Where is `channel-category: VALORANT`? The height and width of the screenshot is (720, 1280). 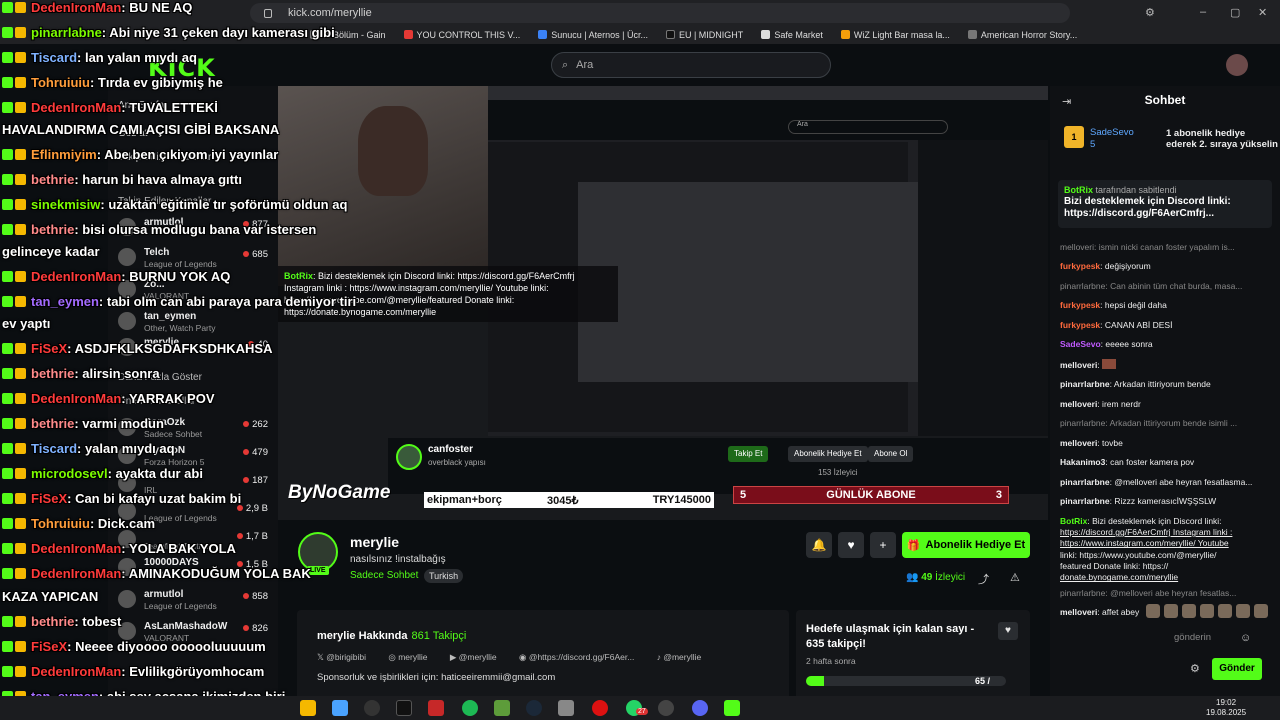 channel-category: VALORANT is located at coordinates (167, 296).